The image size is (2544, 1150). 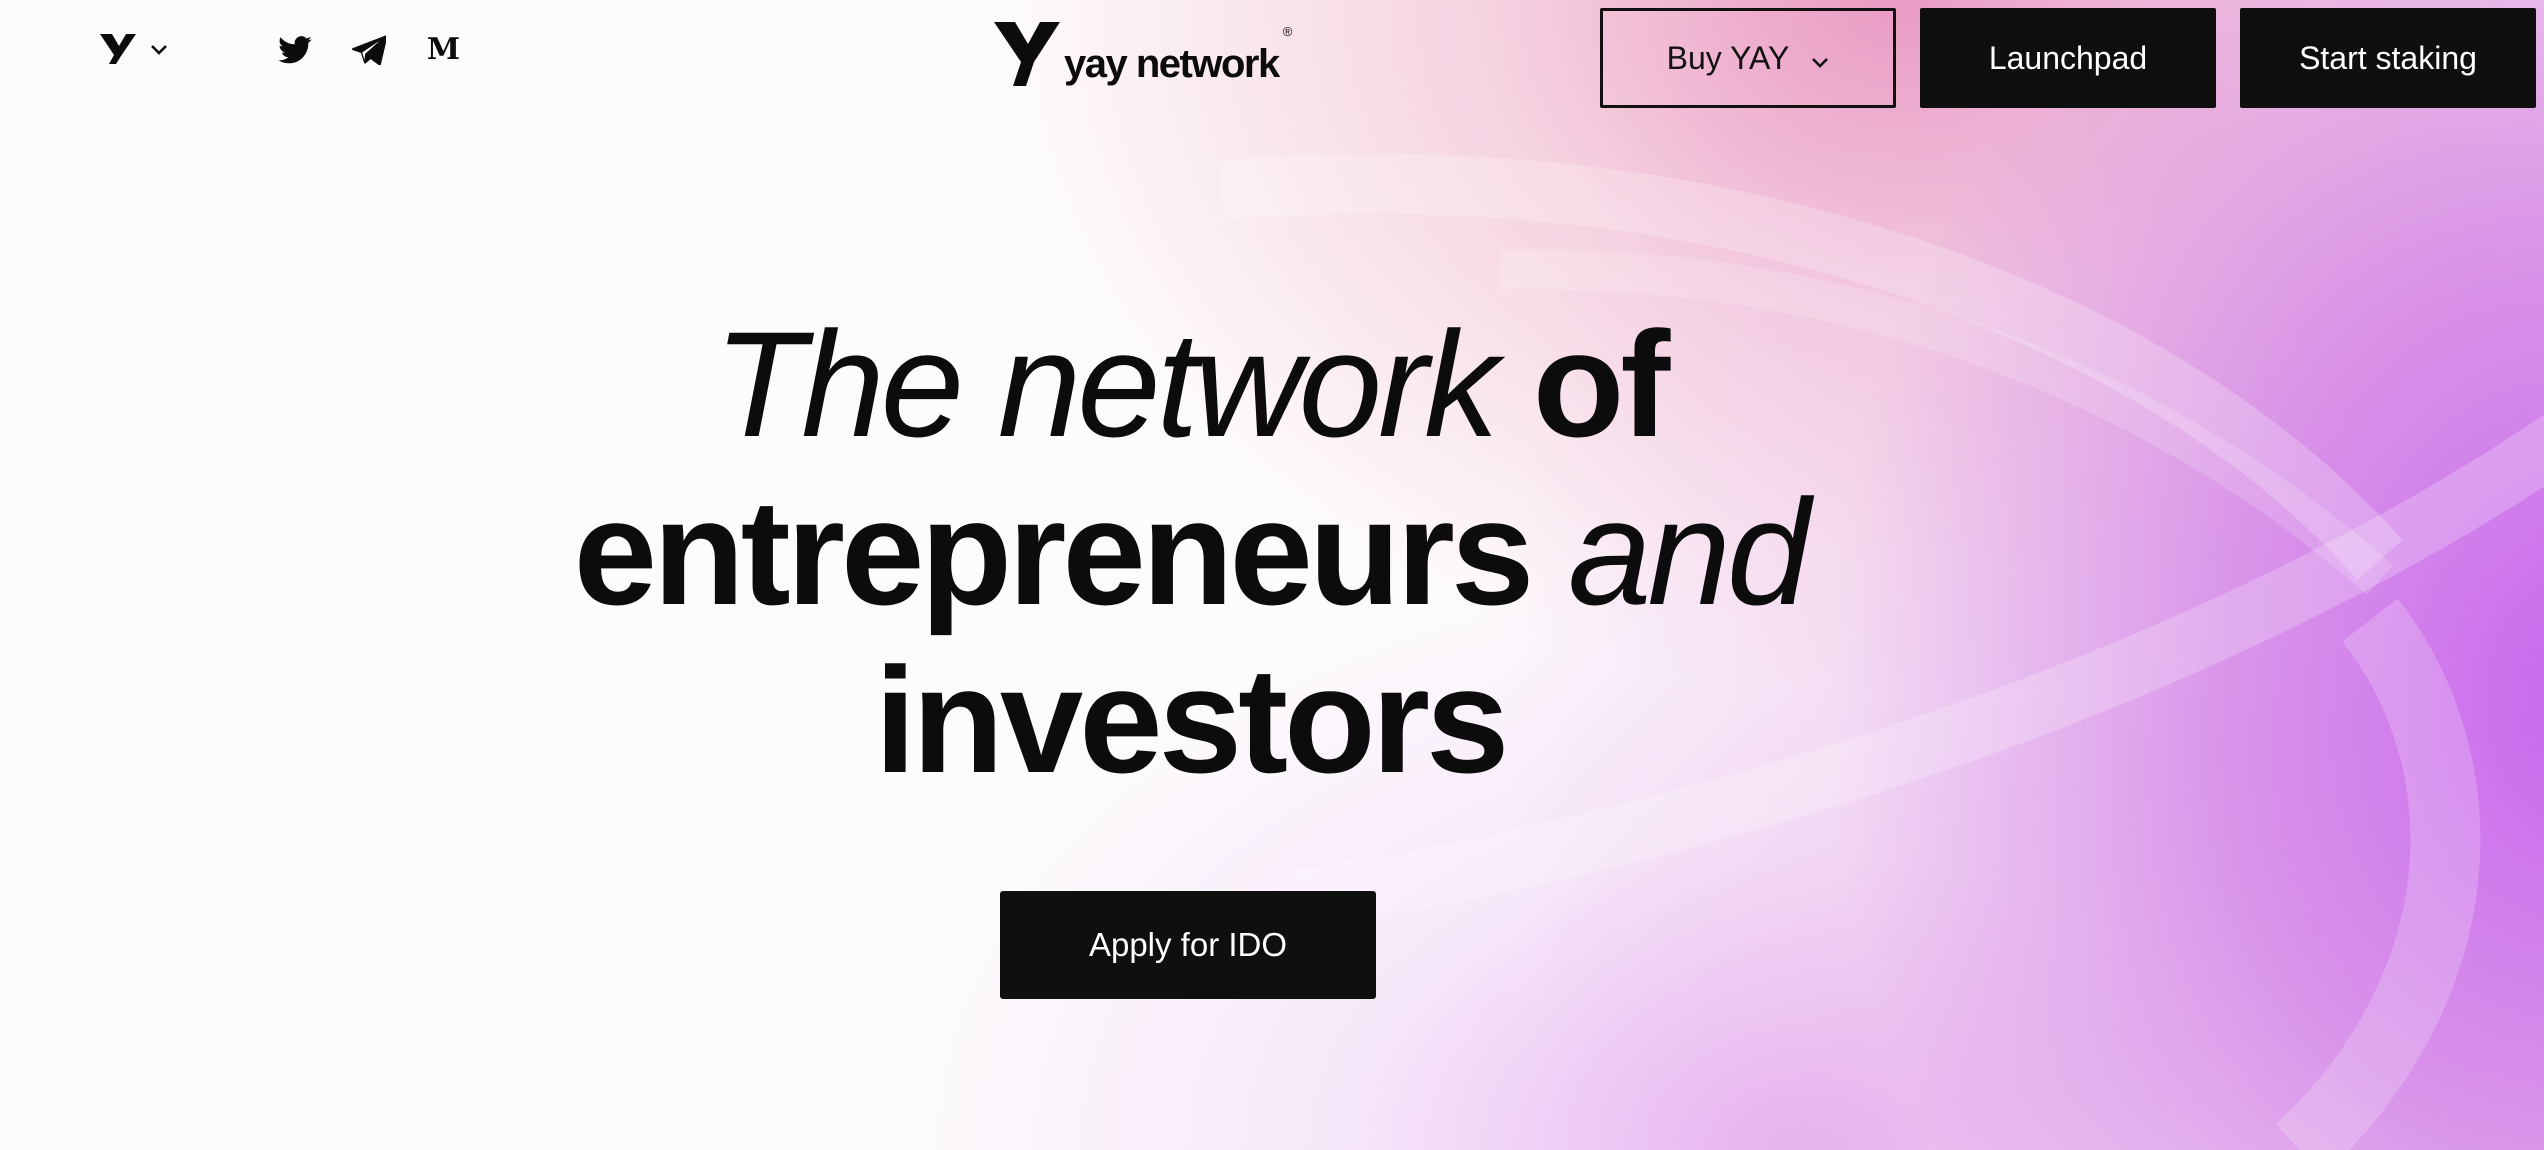 What do you see at coordinates (1287, 31) in the screenshot?
I see `registered-mark: ®` at bounding box center [1287, 31].